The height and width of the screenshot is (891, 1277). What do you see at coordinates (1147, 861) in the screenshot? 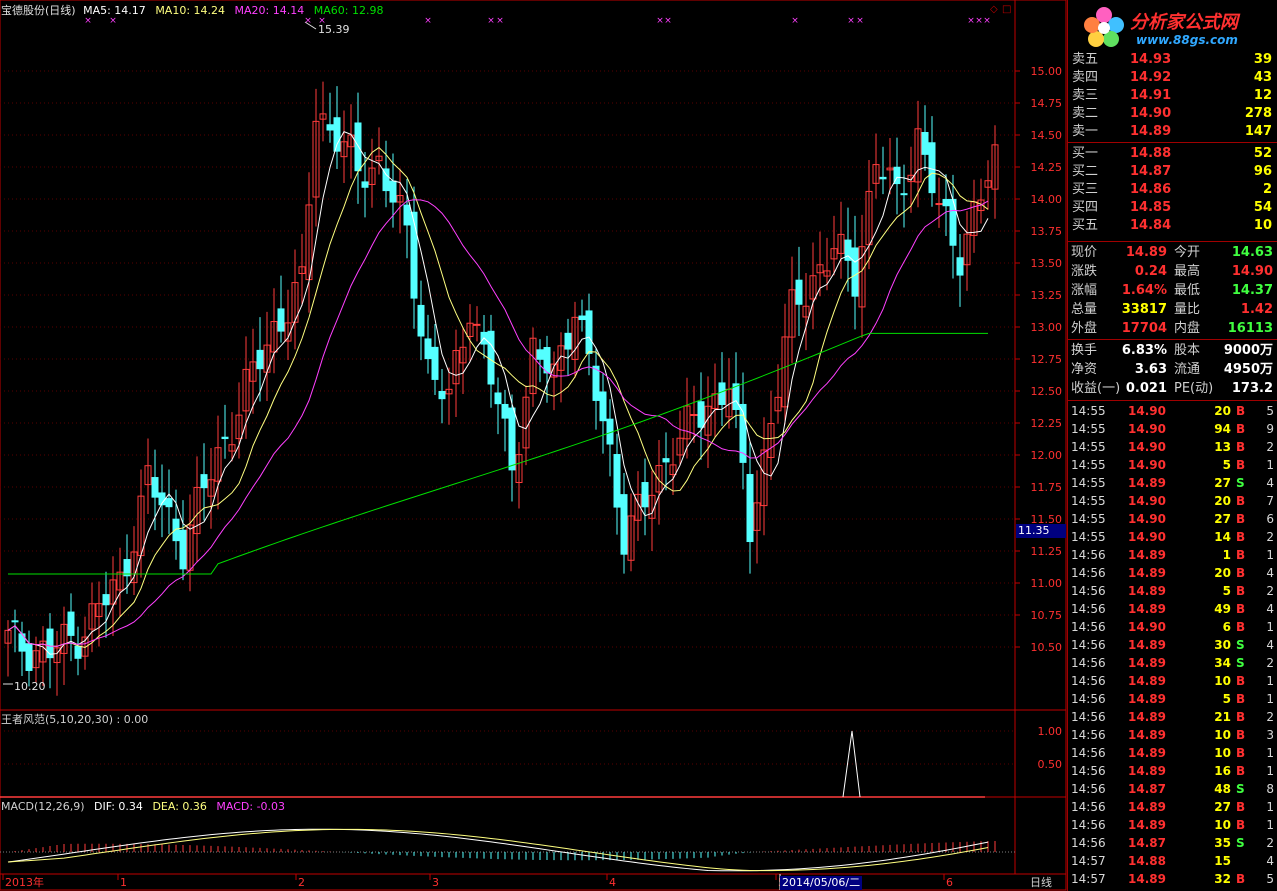
I see `trade-price: 14.88` at bounding box center [1147, 861].